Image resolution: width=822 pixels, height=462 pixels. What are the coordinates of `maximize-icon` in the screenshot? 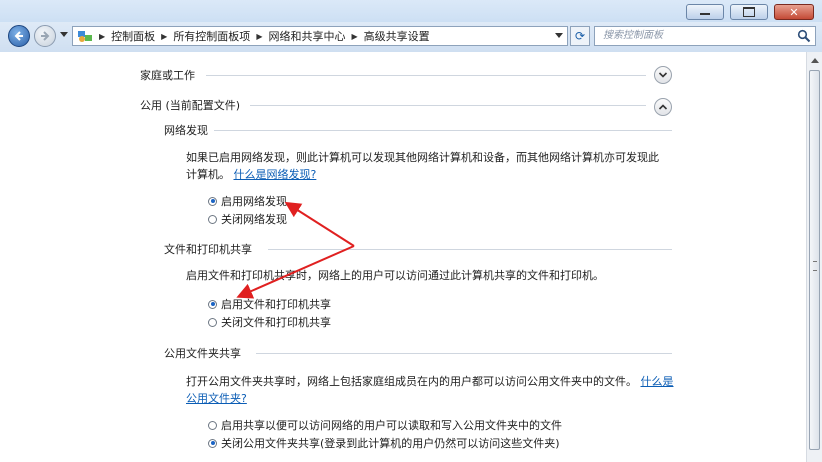 It's located at (749, 12).